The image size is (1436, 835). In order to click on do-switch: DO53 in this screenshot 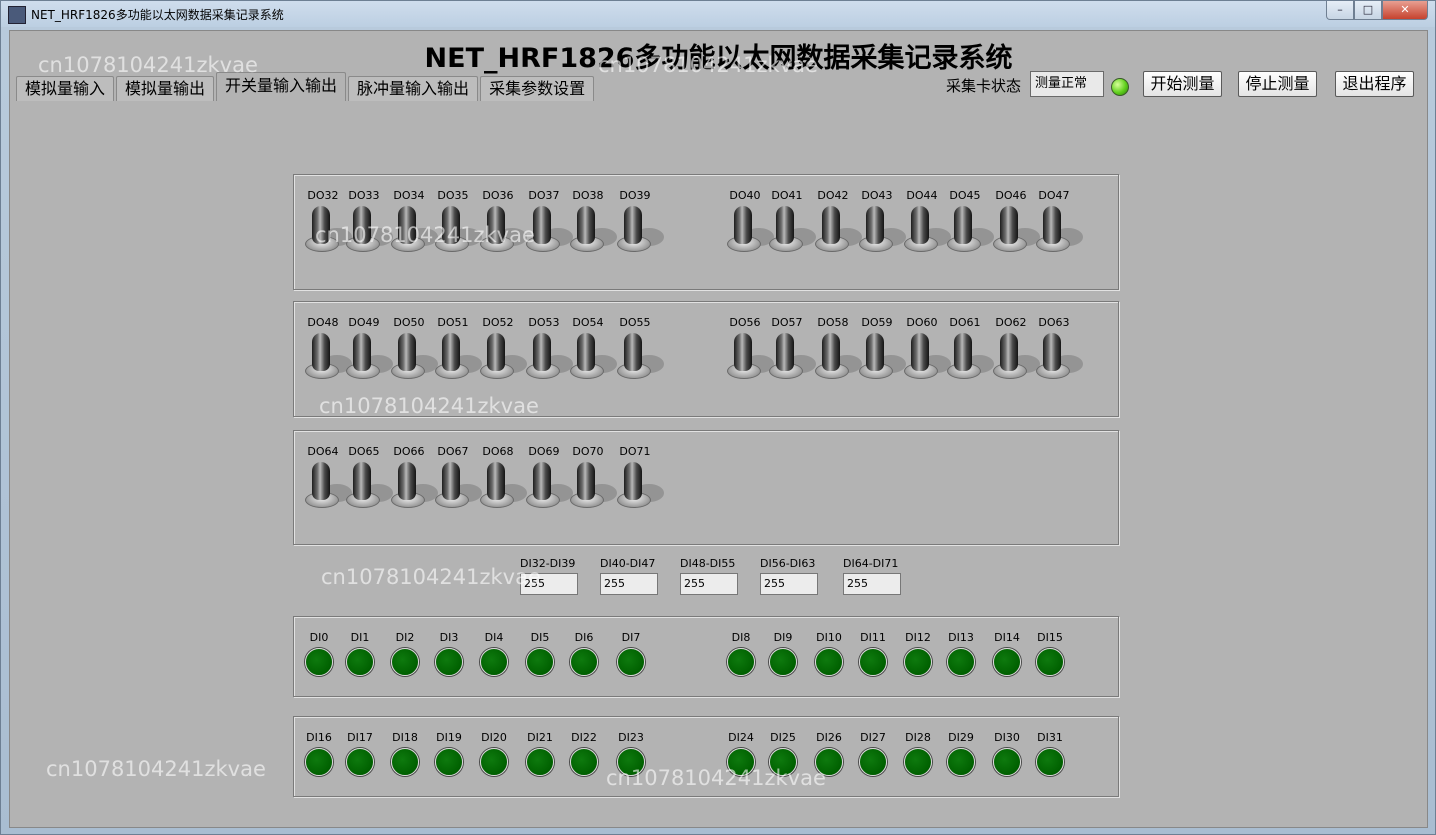, I will do `click(547, 349)`.